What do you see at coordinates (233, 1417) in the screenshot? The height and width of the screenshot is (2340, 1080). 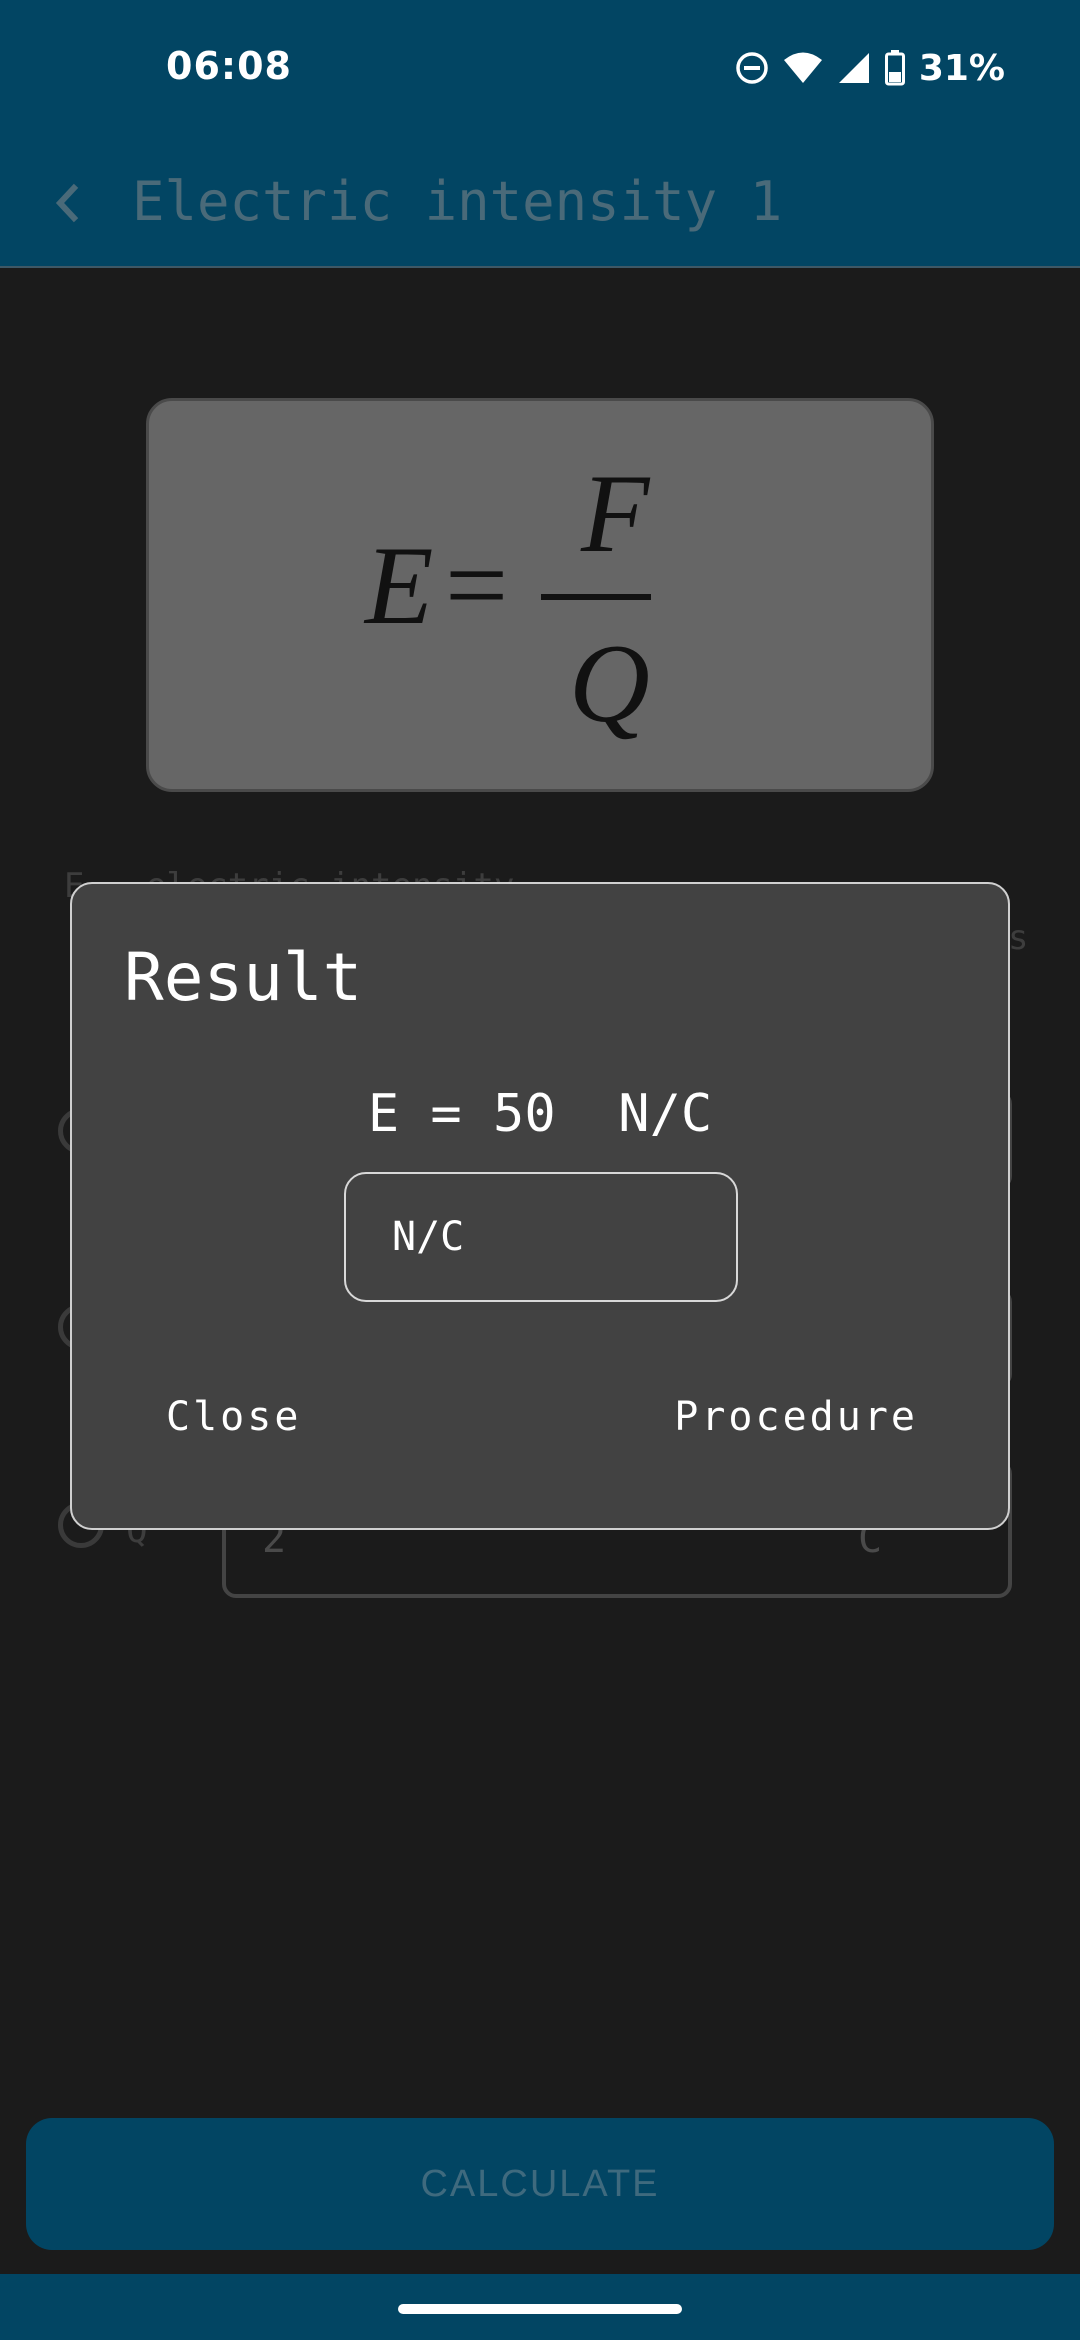 I see `close-button: Close` at bounding box center [233, 1417].